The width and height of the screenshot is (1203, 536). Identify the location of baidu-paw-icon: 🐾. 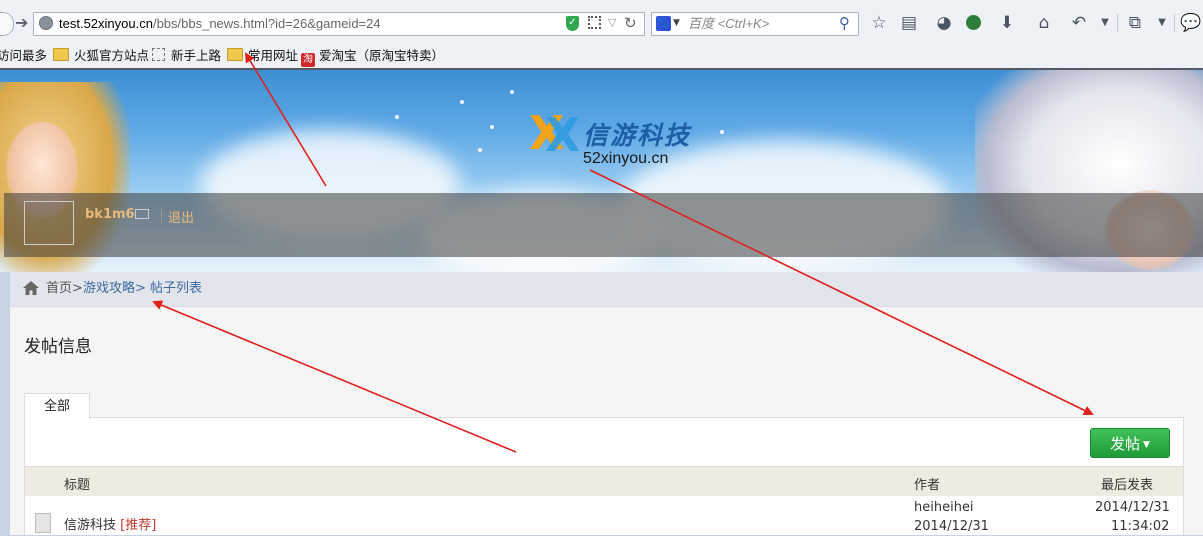
(663, 23).